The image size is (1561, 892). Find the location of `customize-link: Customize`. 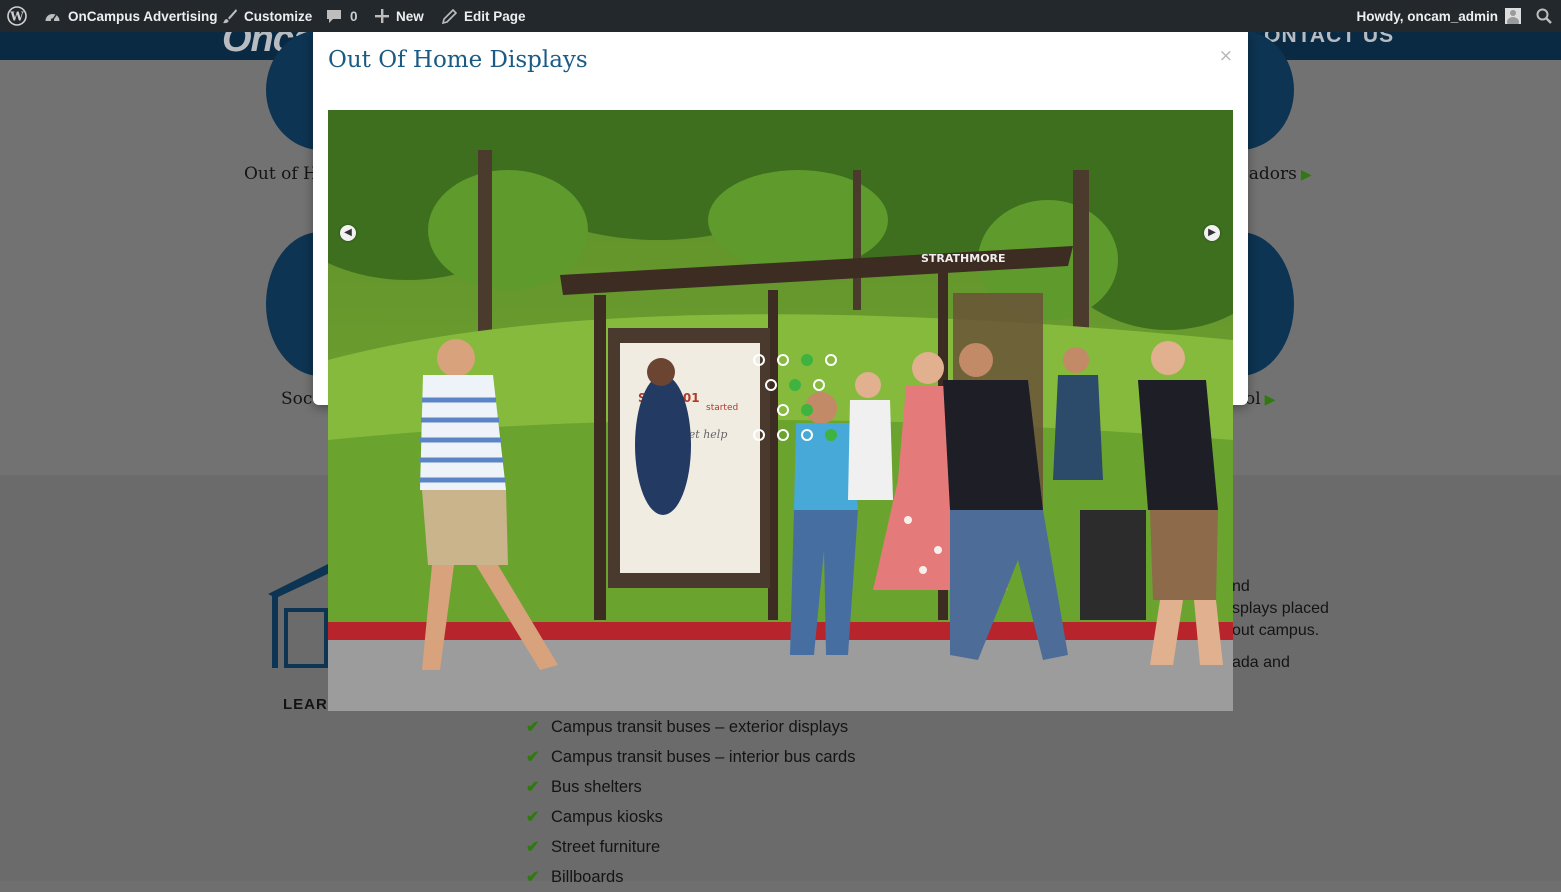

customize-link: Customize is located at coordinates (267, 16).